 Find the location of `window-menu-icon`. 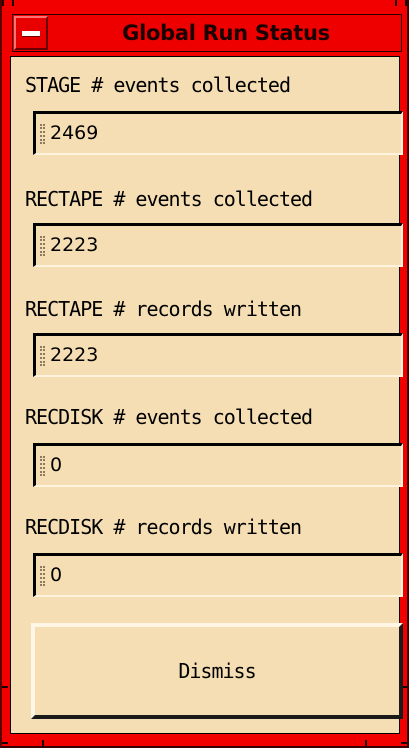

window-menu-icon is located at coordinates (31, 34).